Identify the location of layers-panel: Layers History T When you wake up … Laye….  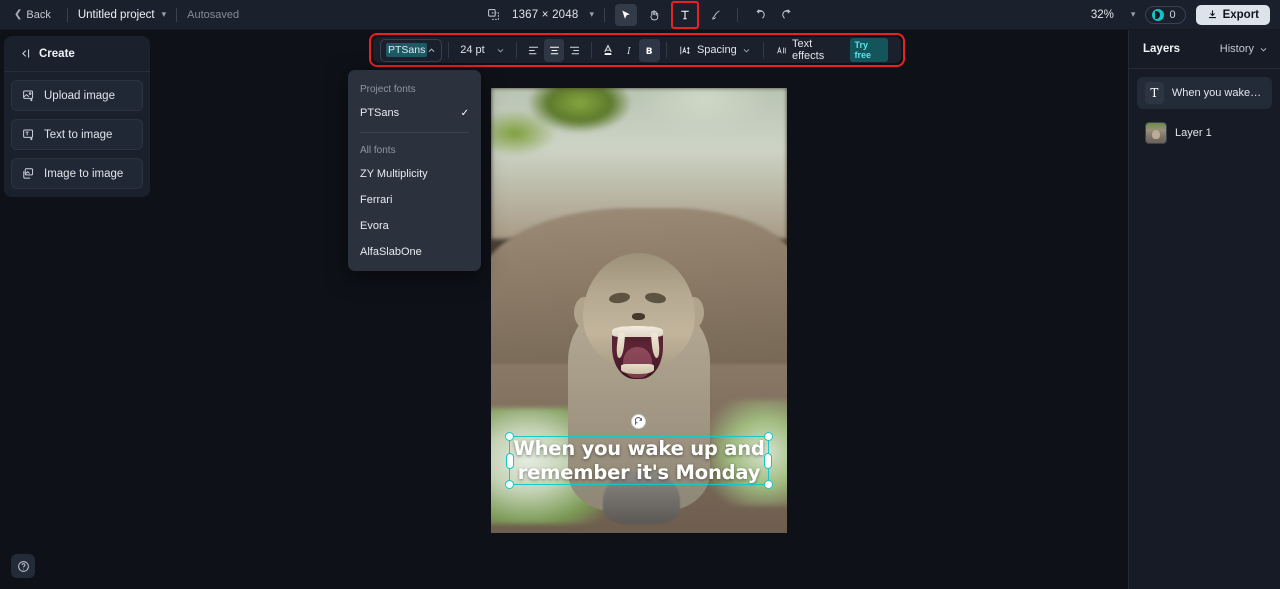
(1204, 309).